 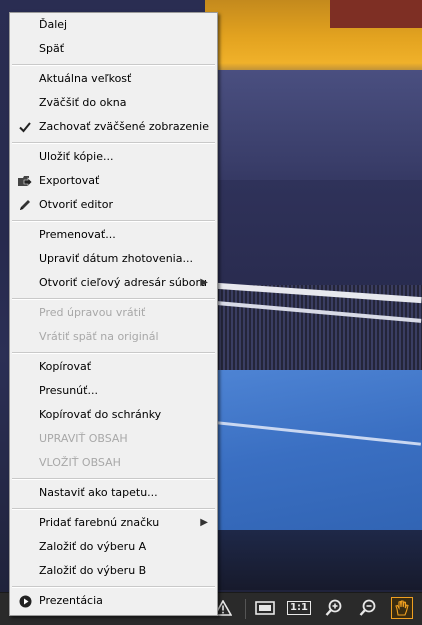 What do you see at coordinates (25, 181) in the screenshot?
I see `export-icon` at bounding box center [25, 181].